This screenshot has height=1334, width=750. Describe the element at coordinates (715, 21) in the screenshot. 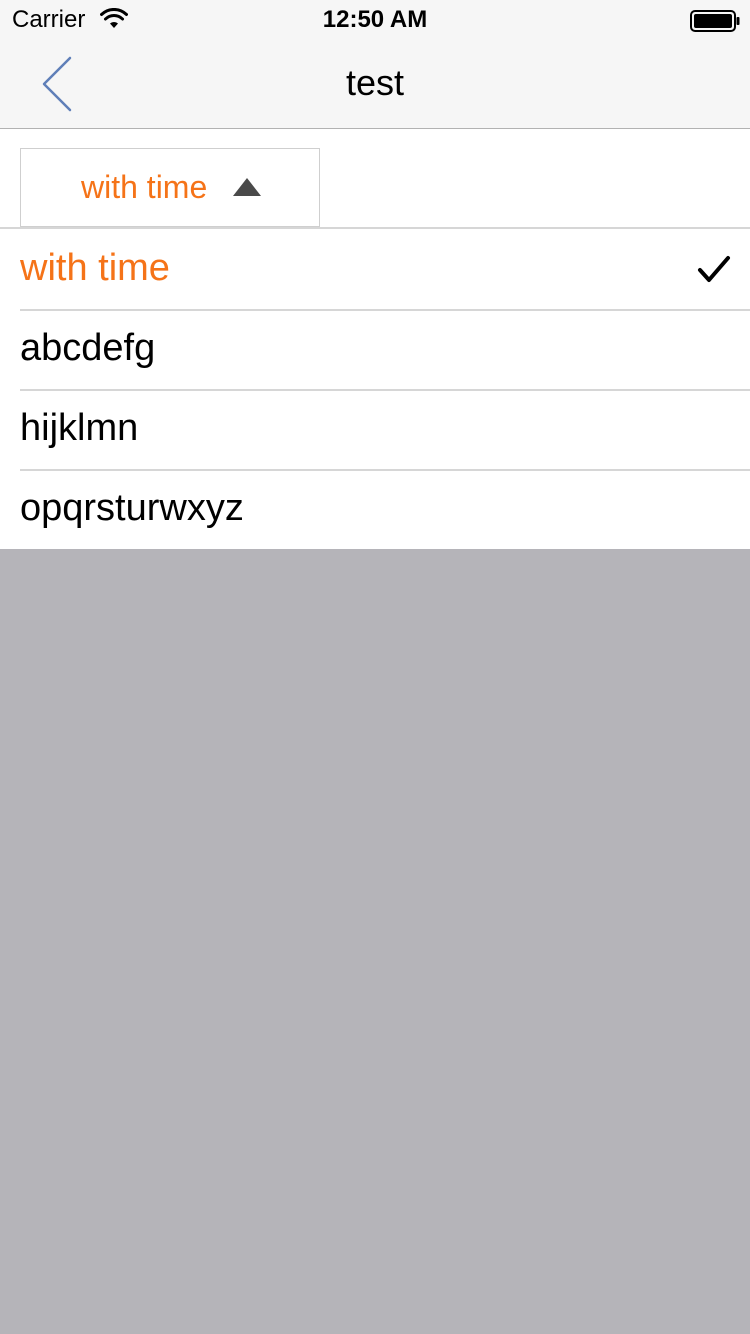

I see `battery-icon` at that location.